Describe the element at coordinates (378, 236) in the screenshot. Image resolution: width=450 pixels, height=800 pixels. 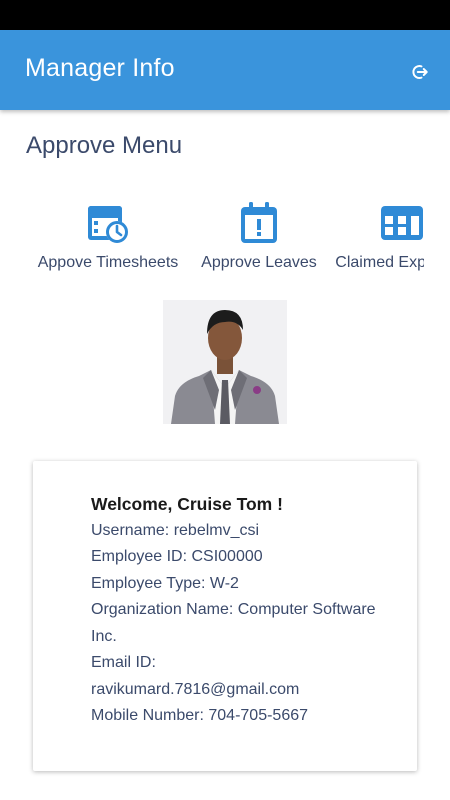
I see `claimed-expenses-button: Claimed Expenses` at that location.